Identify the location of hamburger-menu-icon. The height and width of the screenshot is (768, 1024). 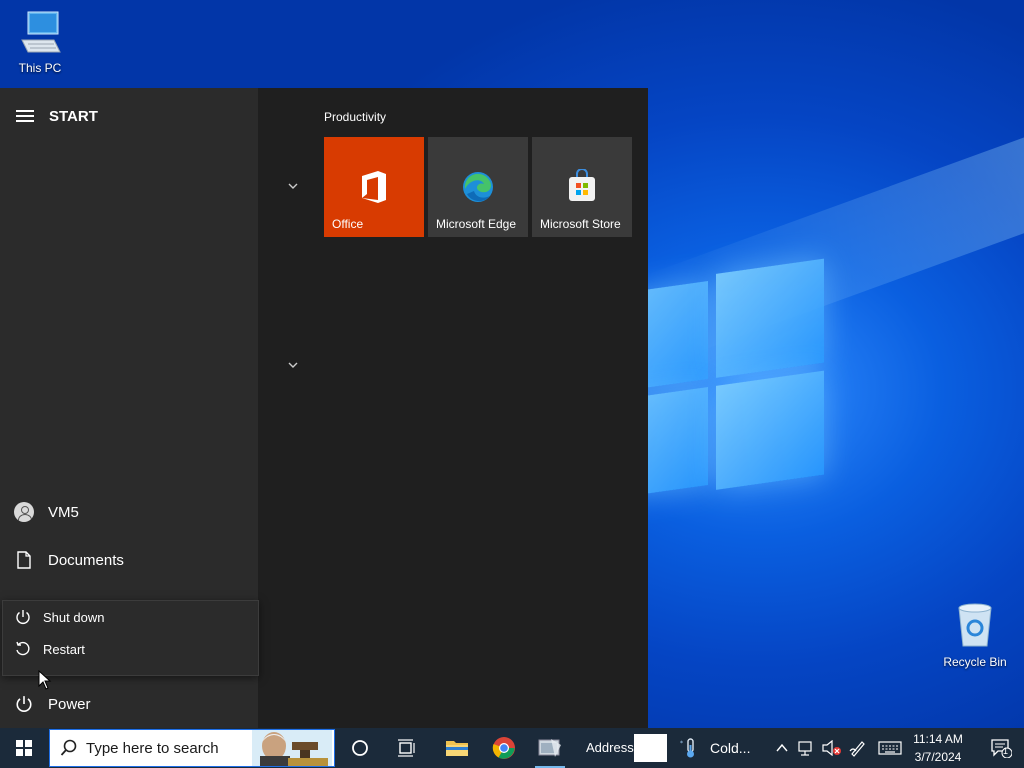
(25, 116).